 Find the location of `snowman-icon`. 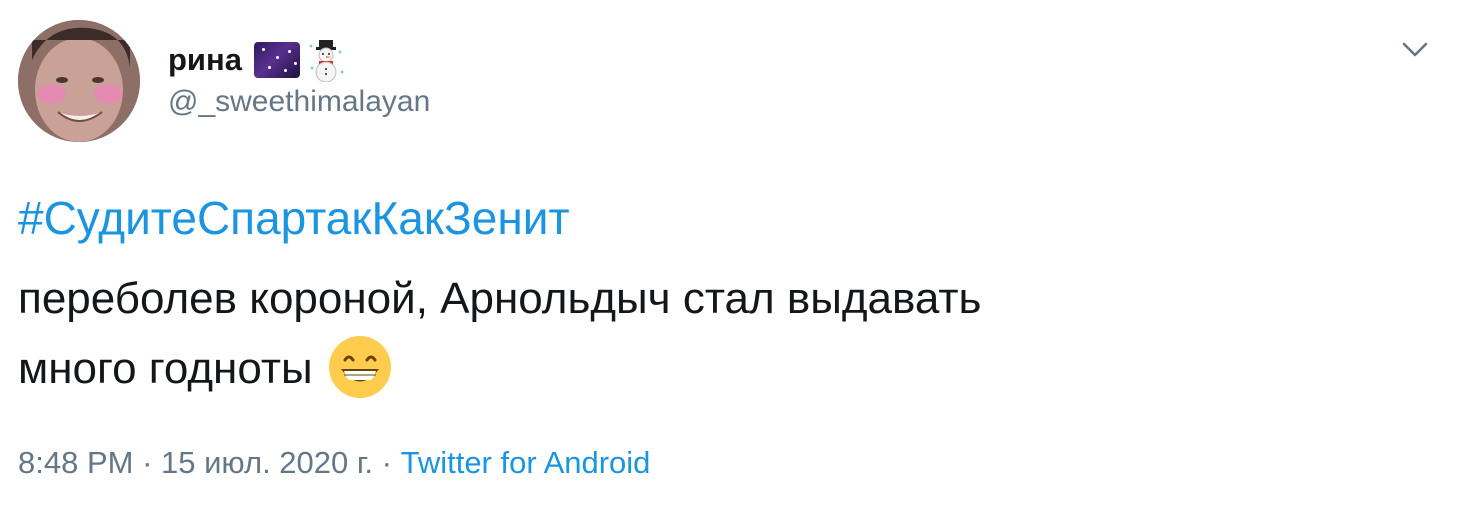

snowman-icon is located at coordinates (326, 60).